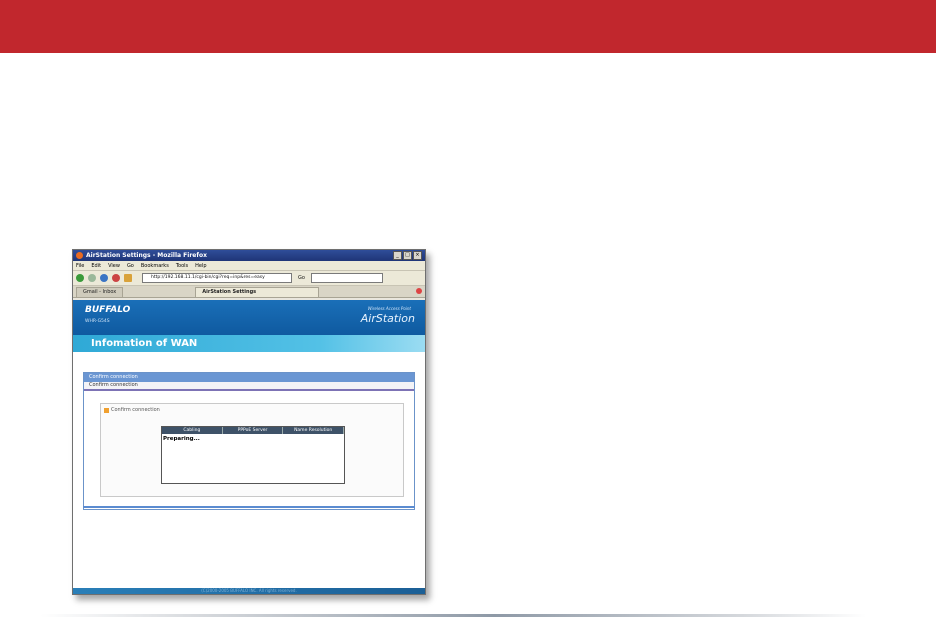 The image size is (936, 620). I want to click on bottom-divider, so click(453, 615).